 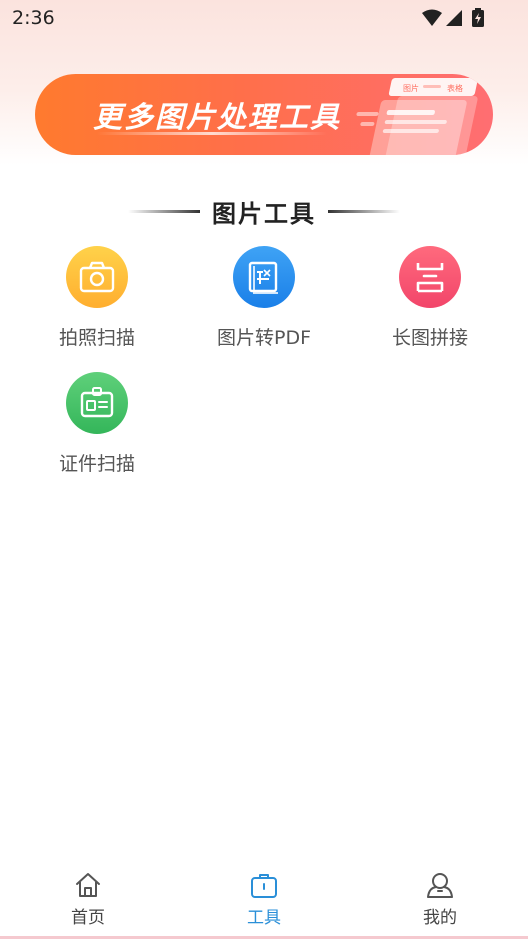 I want to click on tool-image-to-pdf: 图片转PDF, so click(x=264, y=301).